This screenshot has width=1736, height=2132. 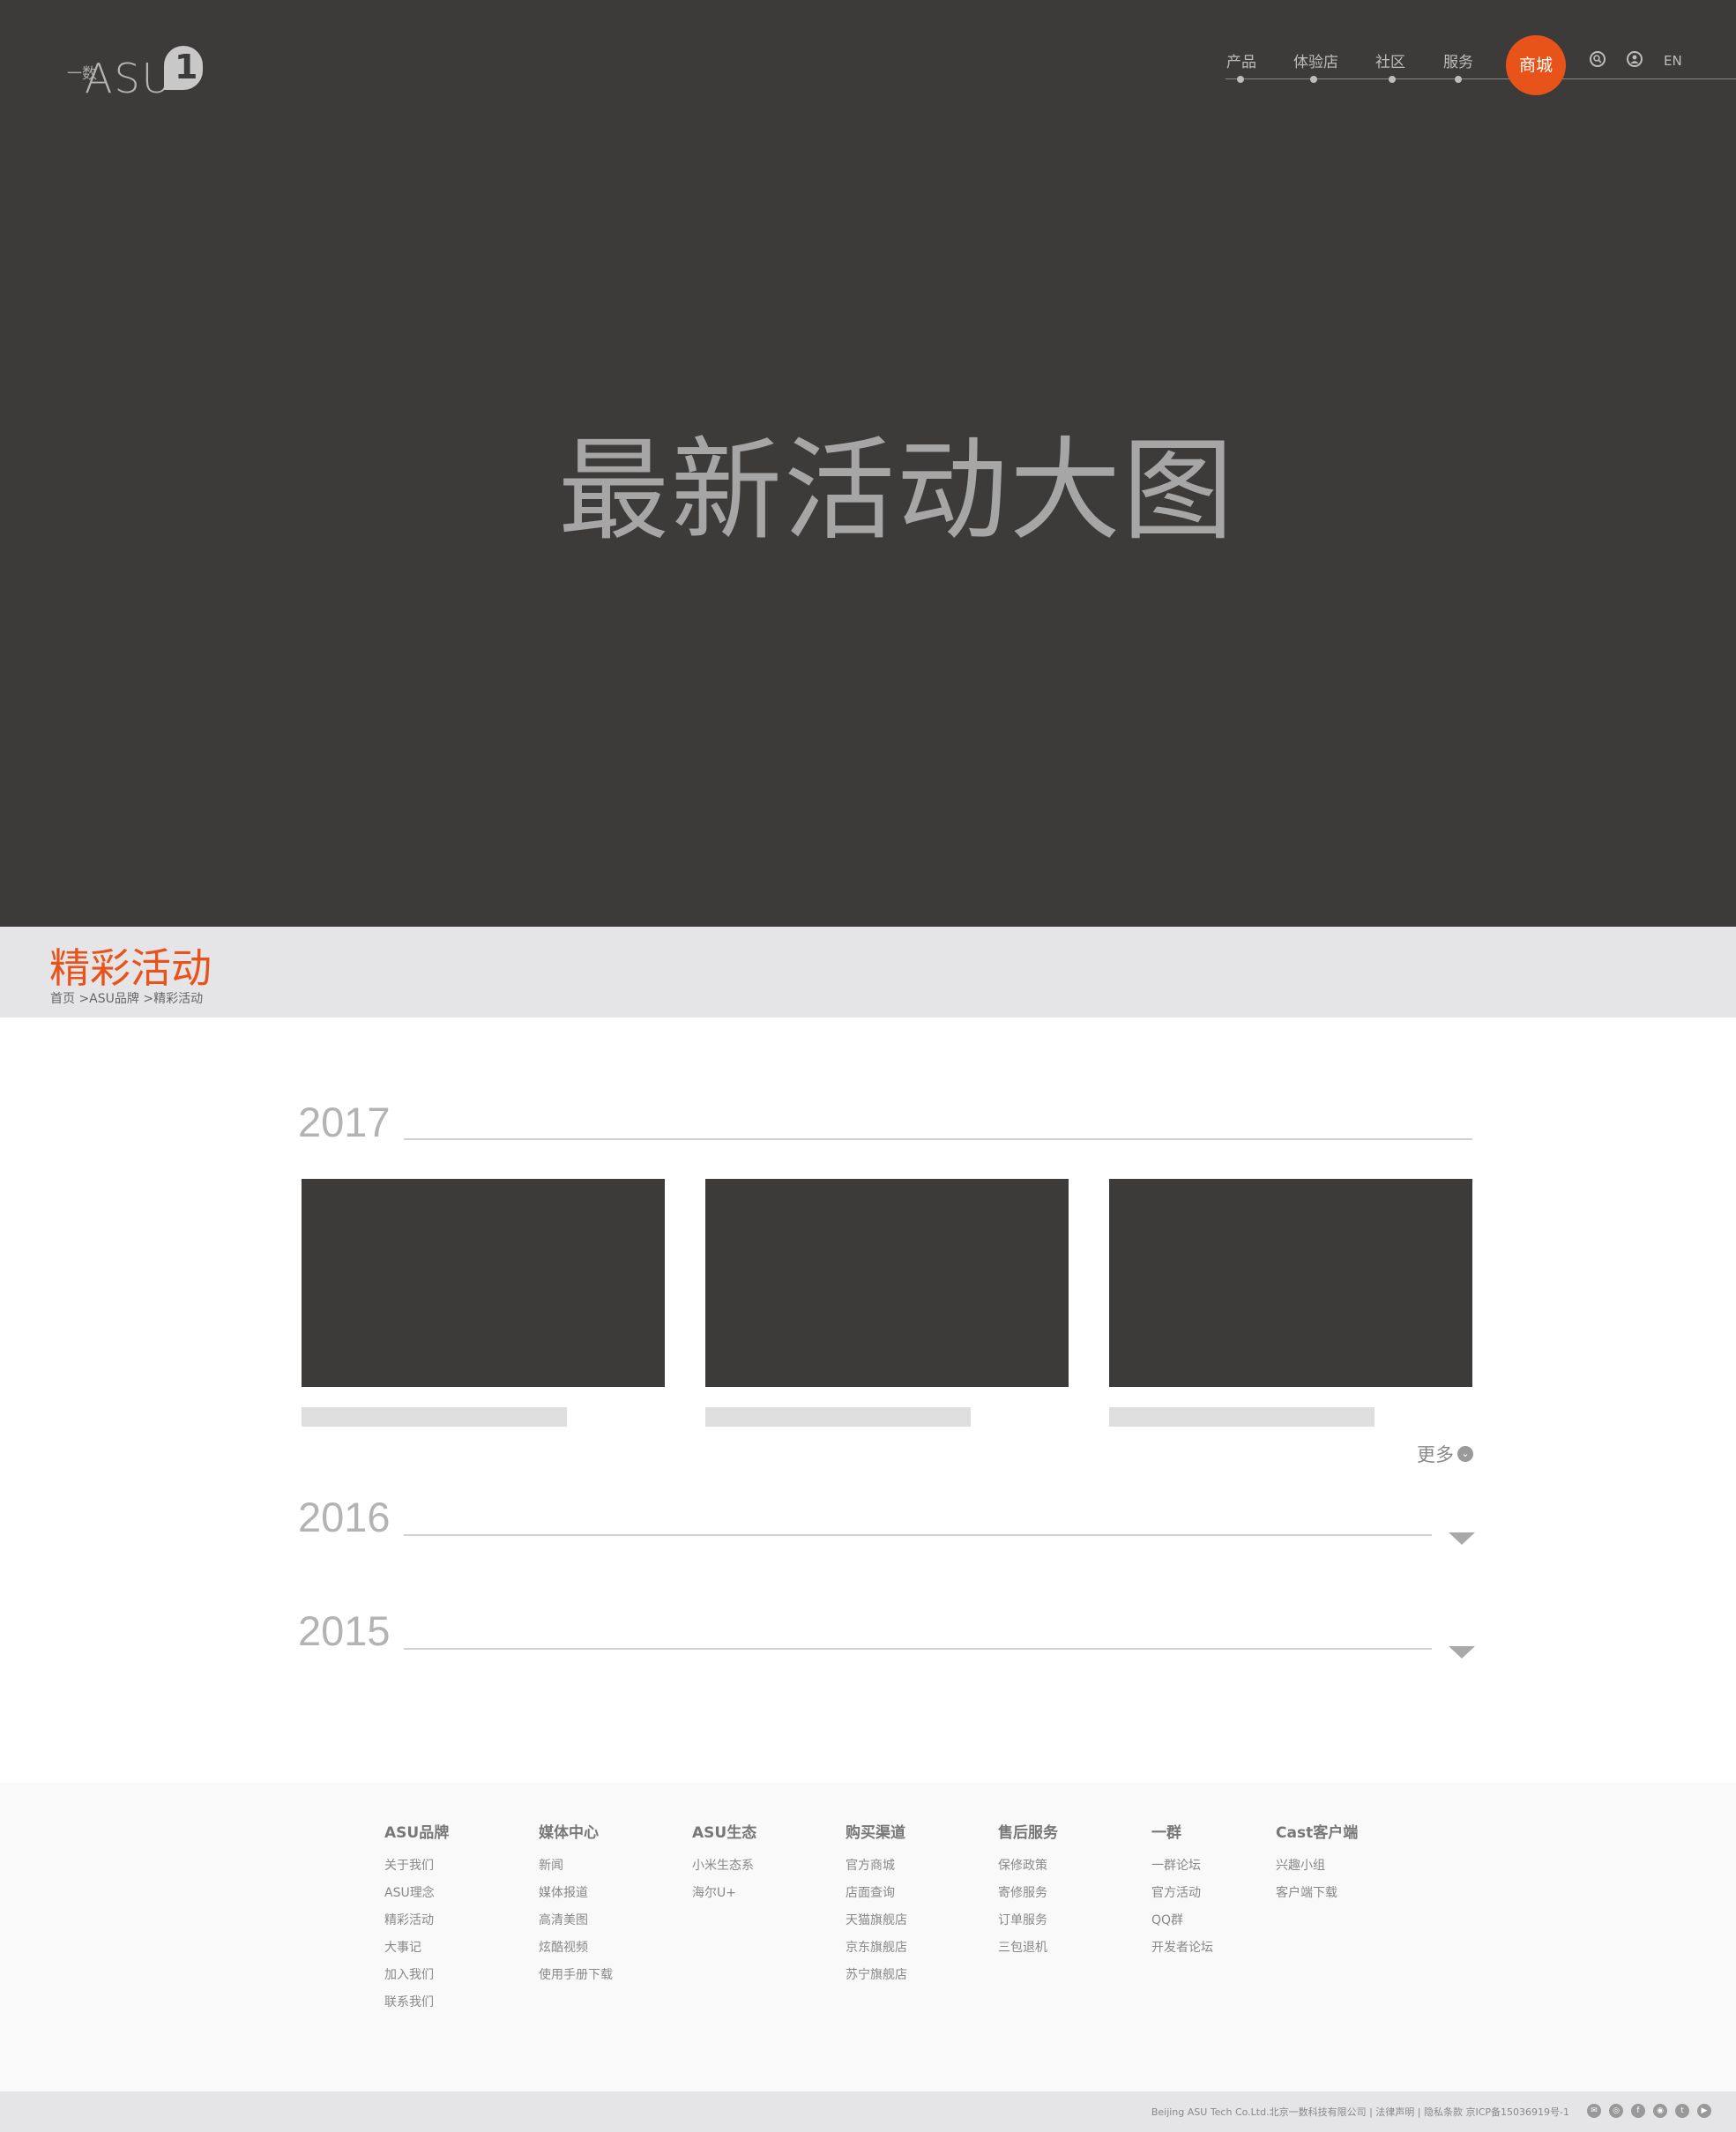 What do you see at coordinates (576, 1919) in the screenshot?
I see `footer-link: 高清美图` at bounding box center [576, 1919].